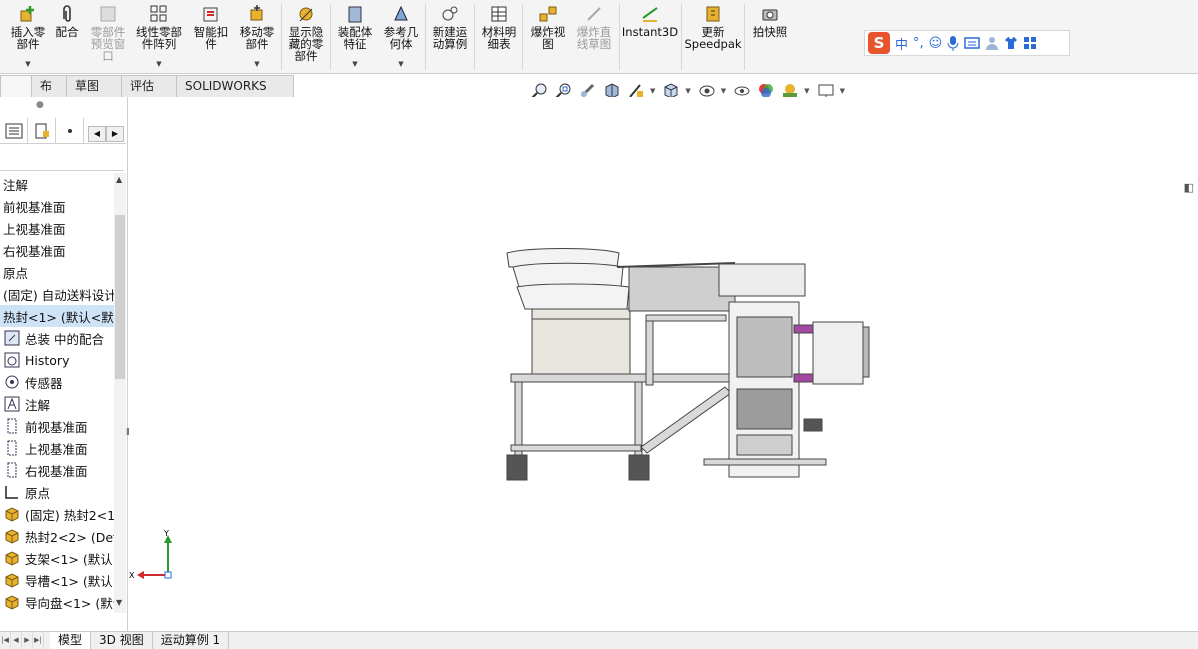 The image size is (1198, 649). Describe the element at coordinates (1030, 43) in the screenshot. I see `grid-icon` at that location.